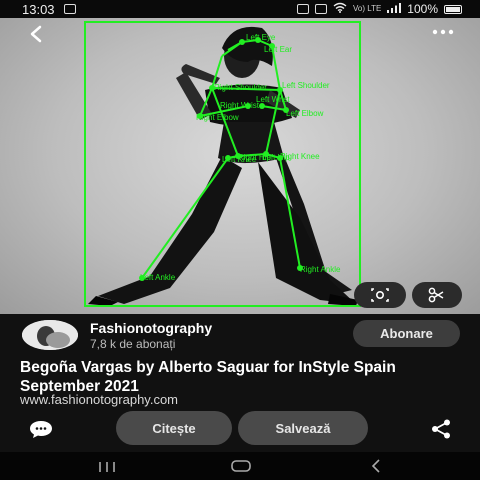 The height and width of the screenshot is (480, 480). I want to click on more-options-button, so click(443, 32).